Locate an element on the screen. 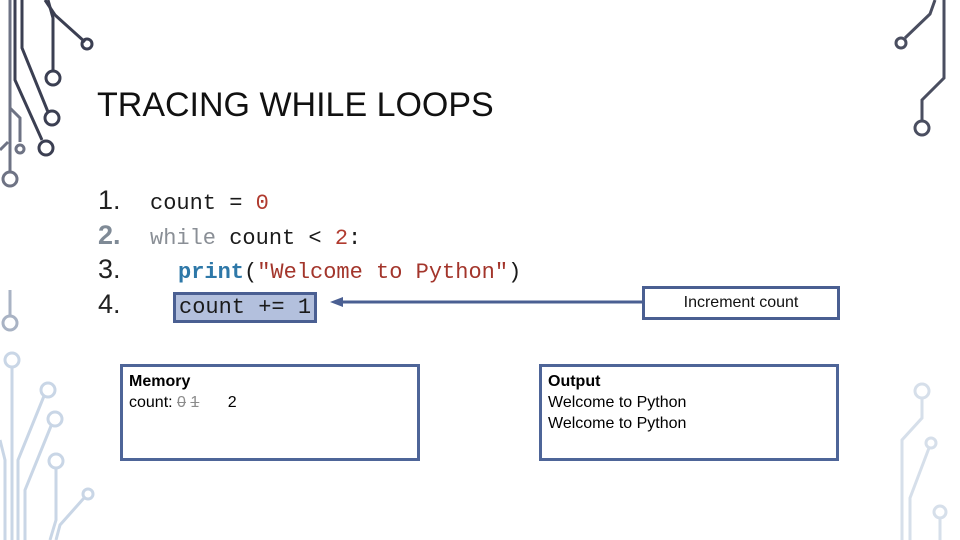 The width and height of the screenshot is (960, 540). memory-box: Memory count: 0 1 2 is located at coordinates (270, 412).